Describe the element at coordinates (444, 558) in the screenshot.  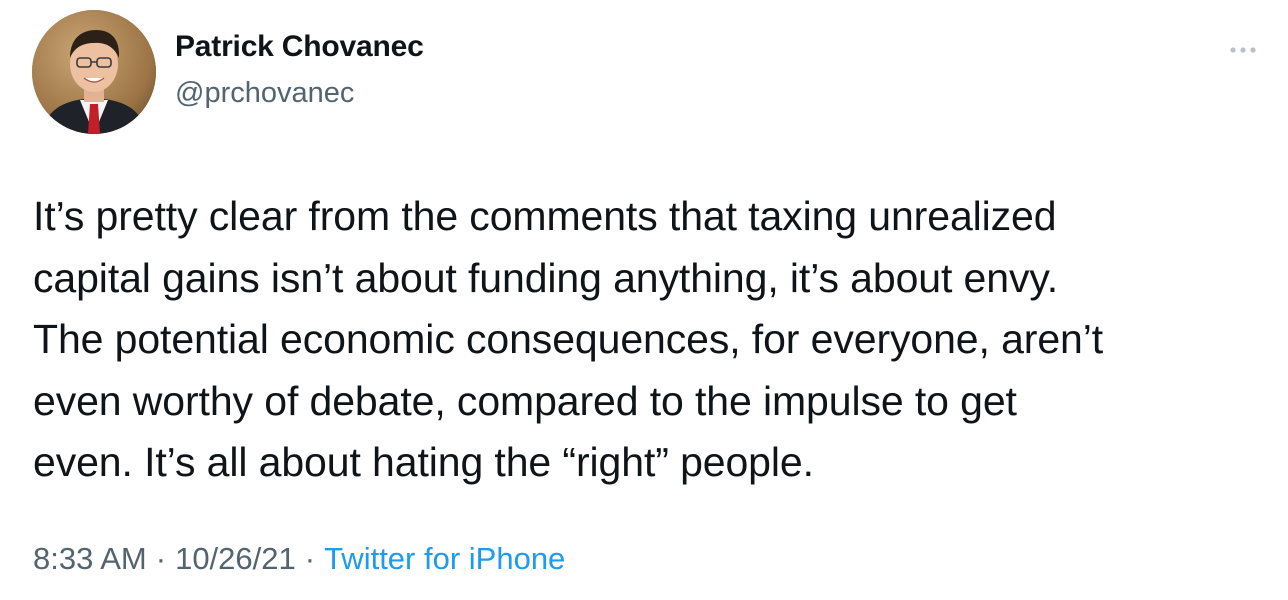
I see `tweet-source-link: Twitter for iPhone` at that location.